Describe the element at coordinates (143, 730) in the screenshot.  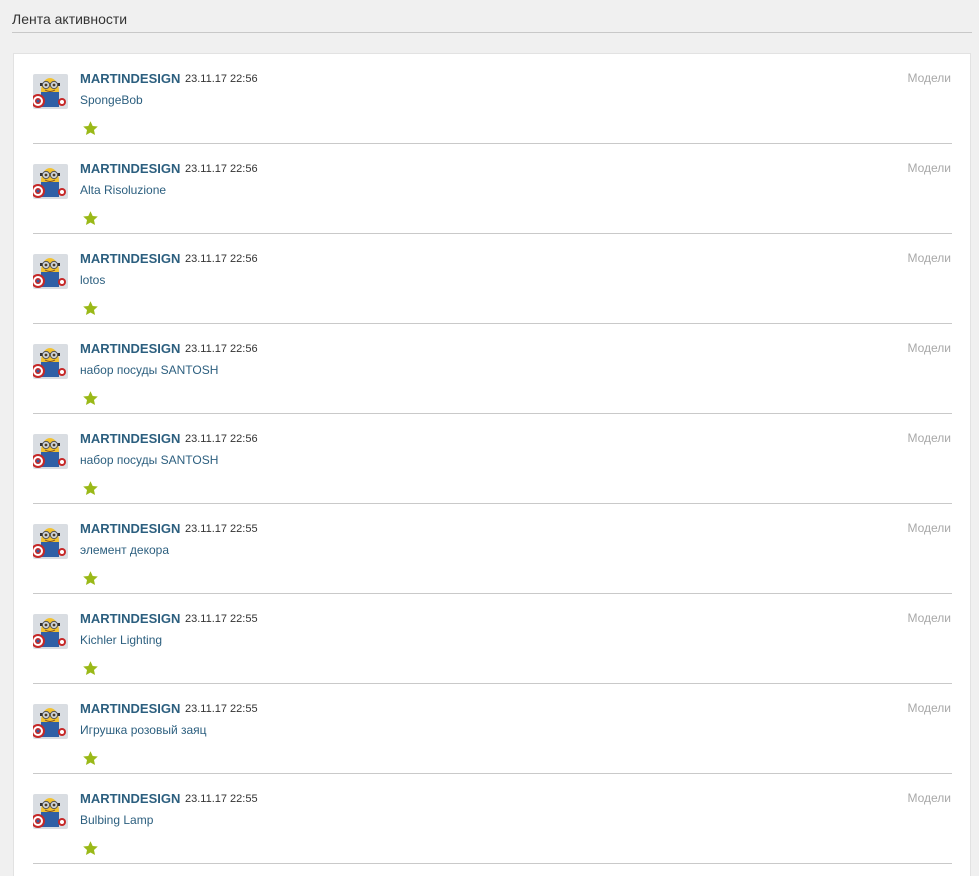
I see `item-title-link: Игрушка розовый заяц` at that location.